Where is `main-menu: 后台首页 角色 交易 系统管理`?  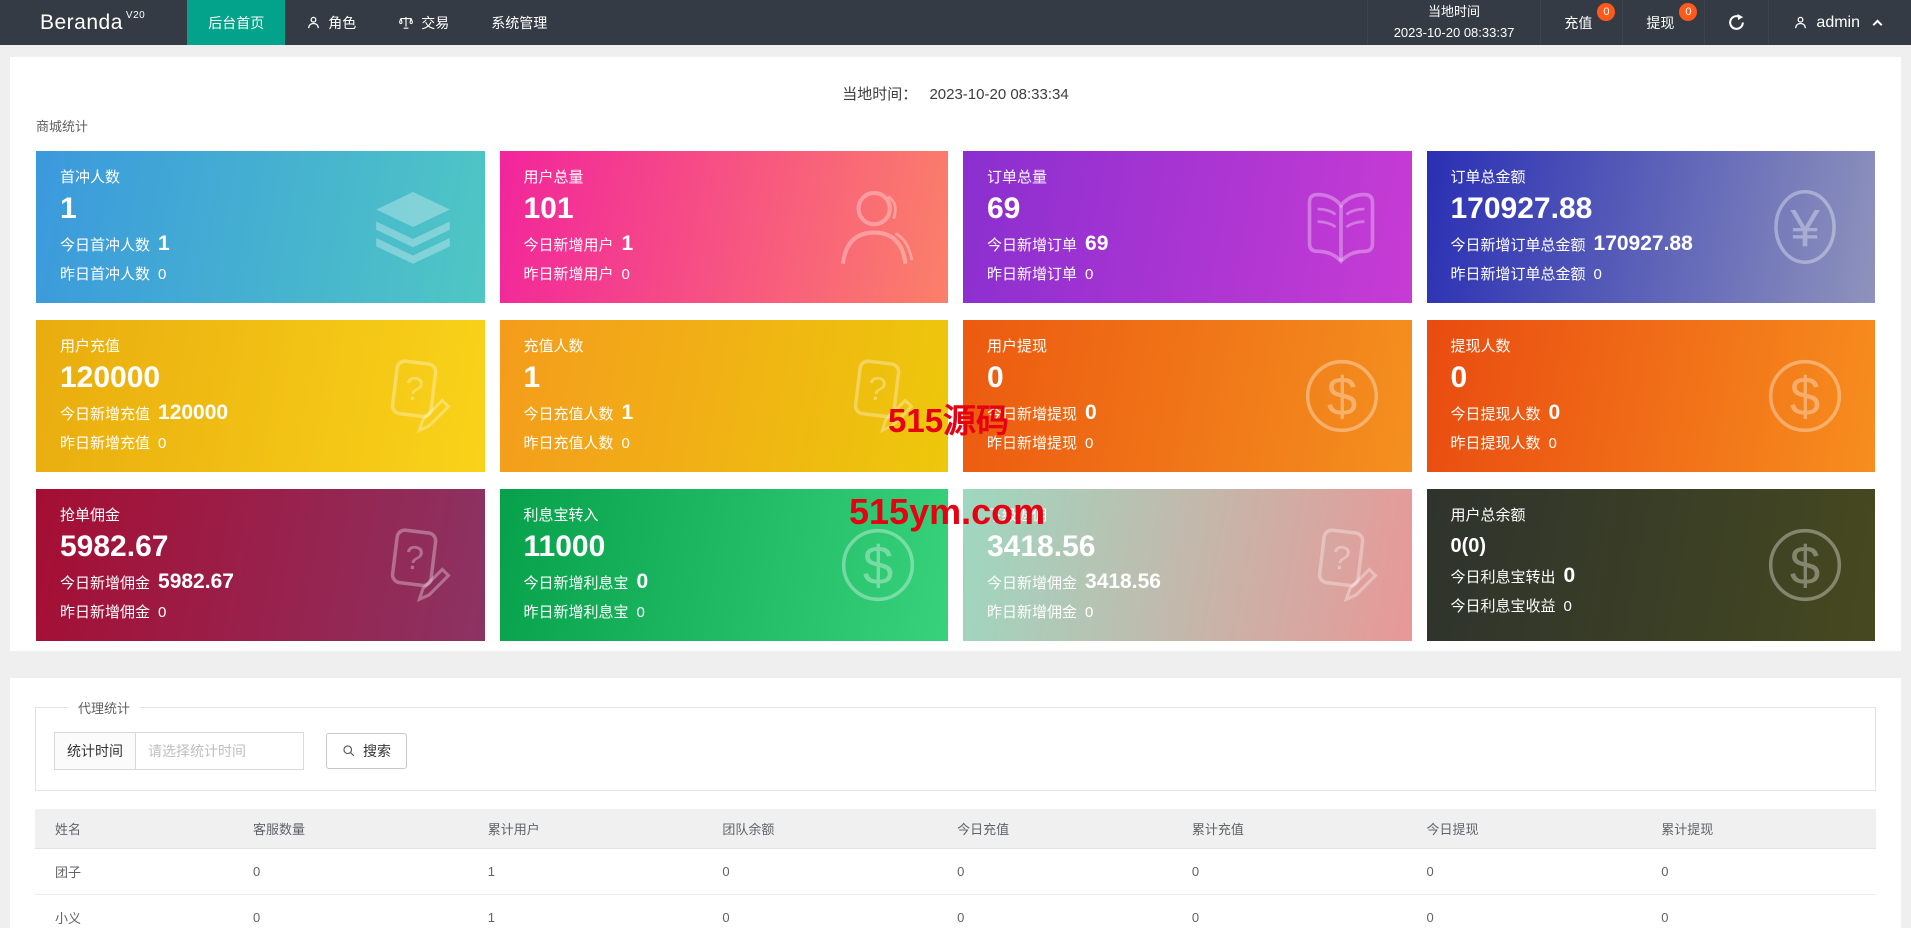 main-menu: 后台首页 角色 交易 系统管理 is located at coordinates (377, 22).